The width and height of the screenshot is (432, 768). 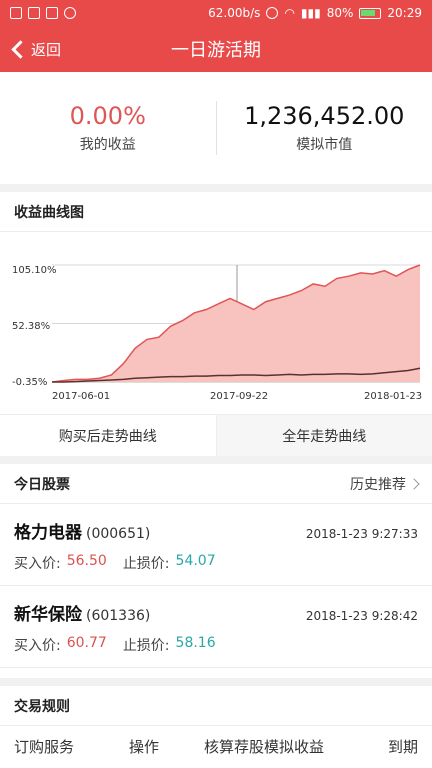 I want to click on nav-bar: 返回 一日游活期, so click(x=216, y=49).